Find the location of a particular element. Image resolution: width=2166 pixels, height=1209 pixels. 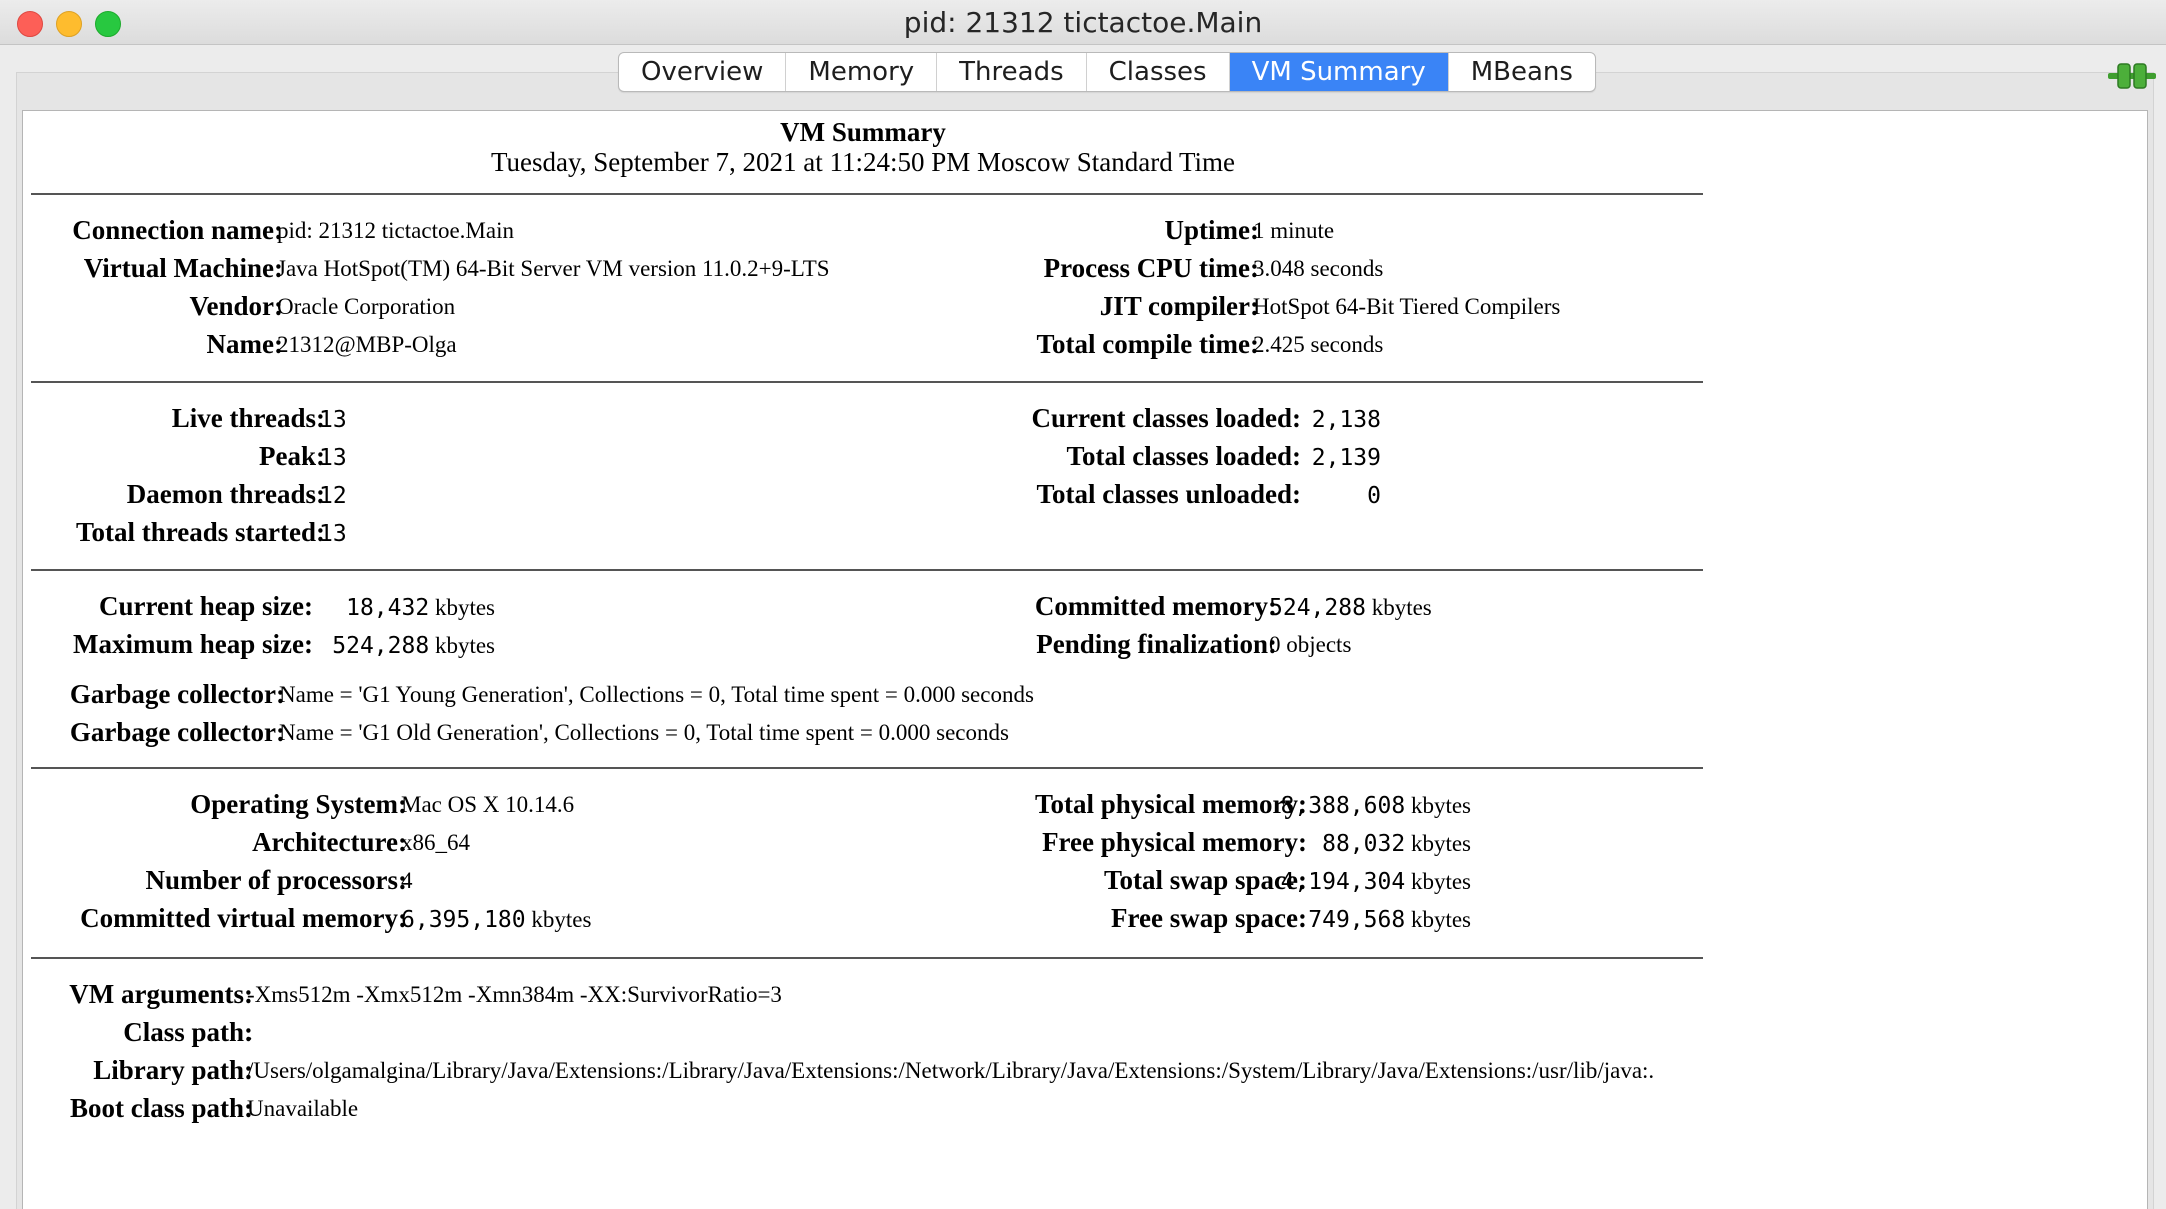

free-physical-memory-label: Free physical memory: is located at coordinates (1174, 842).